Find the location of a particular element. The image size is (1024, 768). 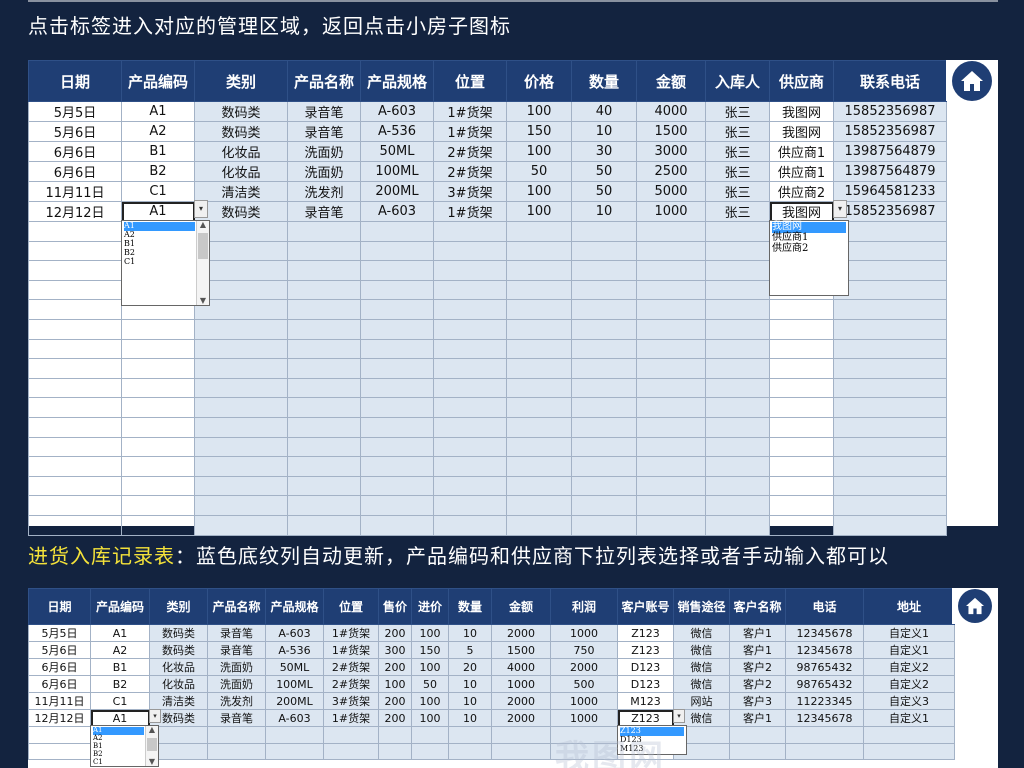

table-cell: 150 is located at coordinates (430, 650).